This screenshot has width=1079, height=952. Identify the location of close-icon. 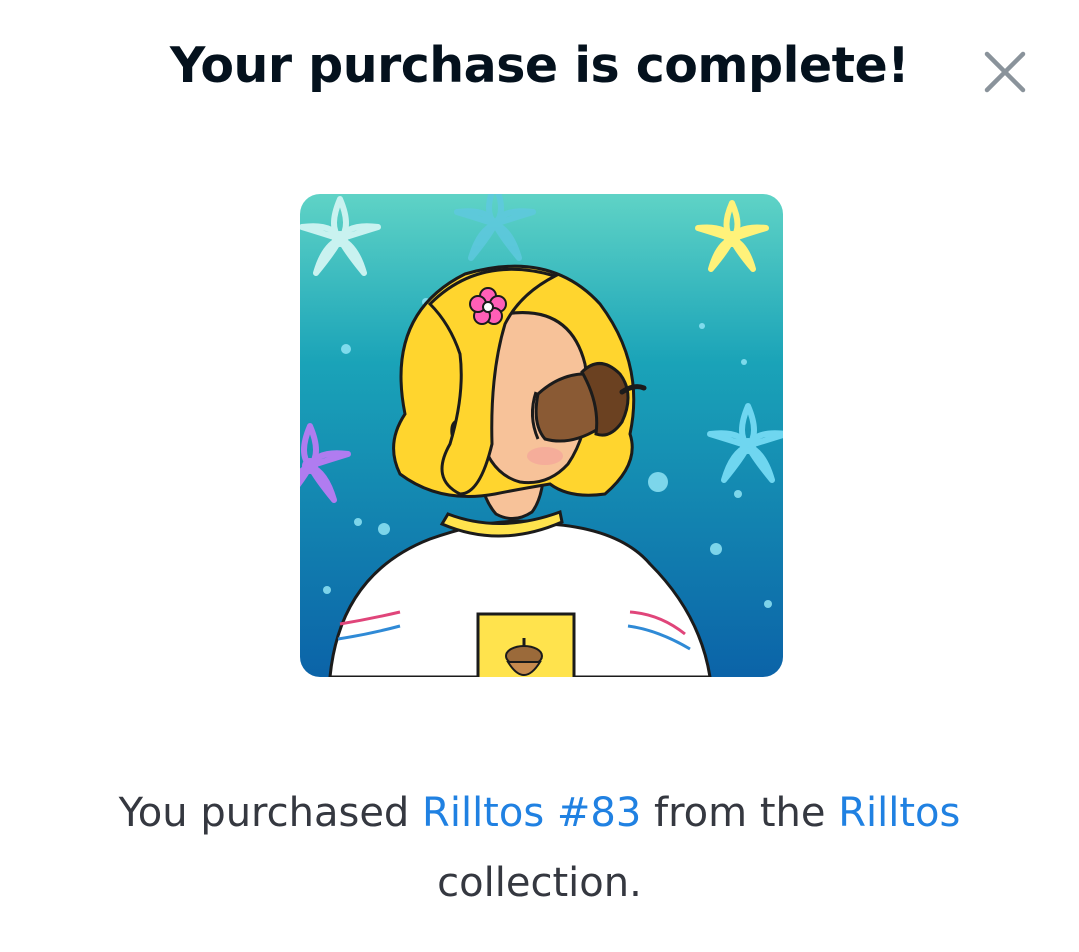
(1005, 72).